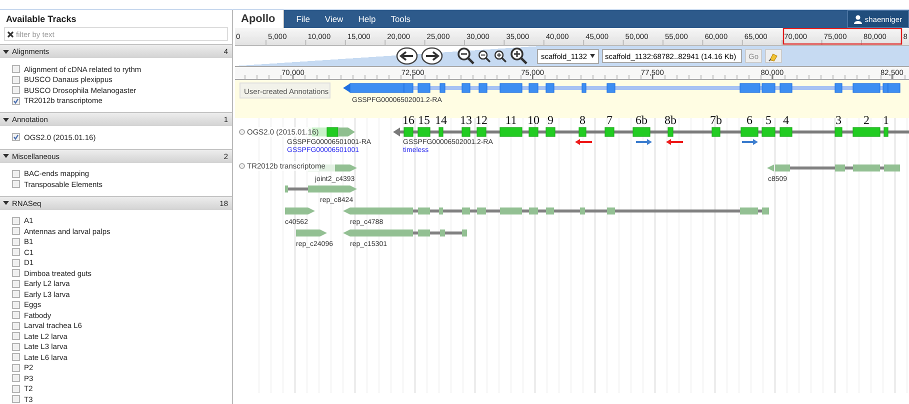  What do you see at coordinates (867, 120) in the screenshot?
I see `exon-number: 2` at bounding box center [867, 120].